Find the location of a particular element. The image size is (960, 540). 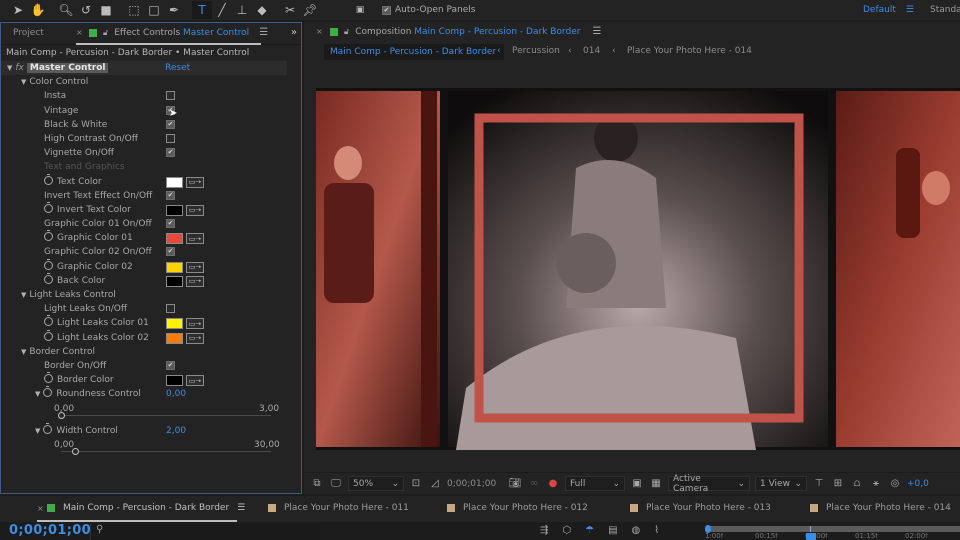

auto-open-panels: ✔ Auto-Open Panels is located at coordinates (428, 10).